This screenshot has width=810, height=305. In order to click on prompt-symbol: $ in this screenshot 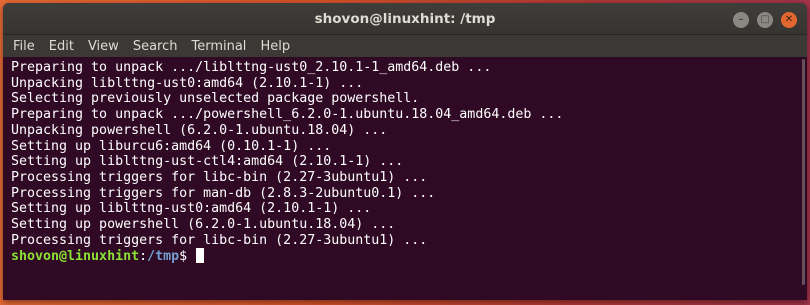, I will do `click(187, 257)`.